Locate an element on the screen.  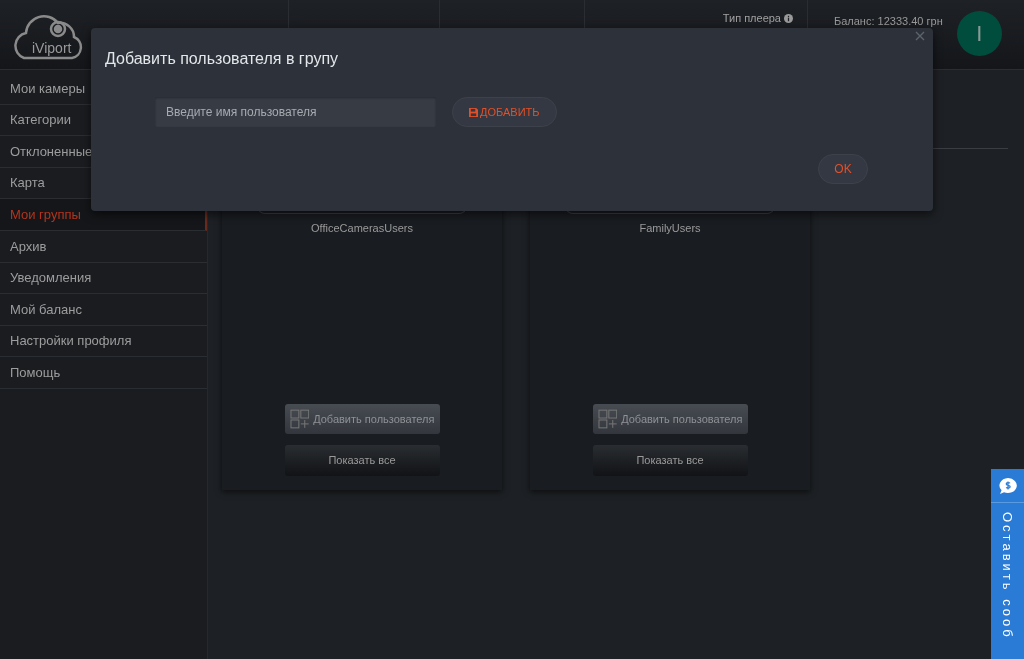
modal-title: Добавить пользователя в групу is located at coordinates (222, 59).